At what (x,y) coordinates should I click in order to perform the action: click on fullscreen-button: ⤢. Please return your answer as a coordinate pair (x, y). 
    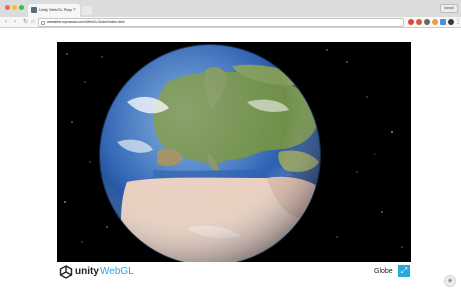
    Looking at the image, I should click on (404, 271).